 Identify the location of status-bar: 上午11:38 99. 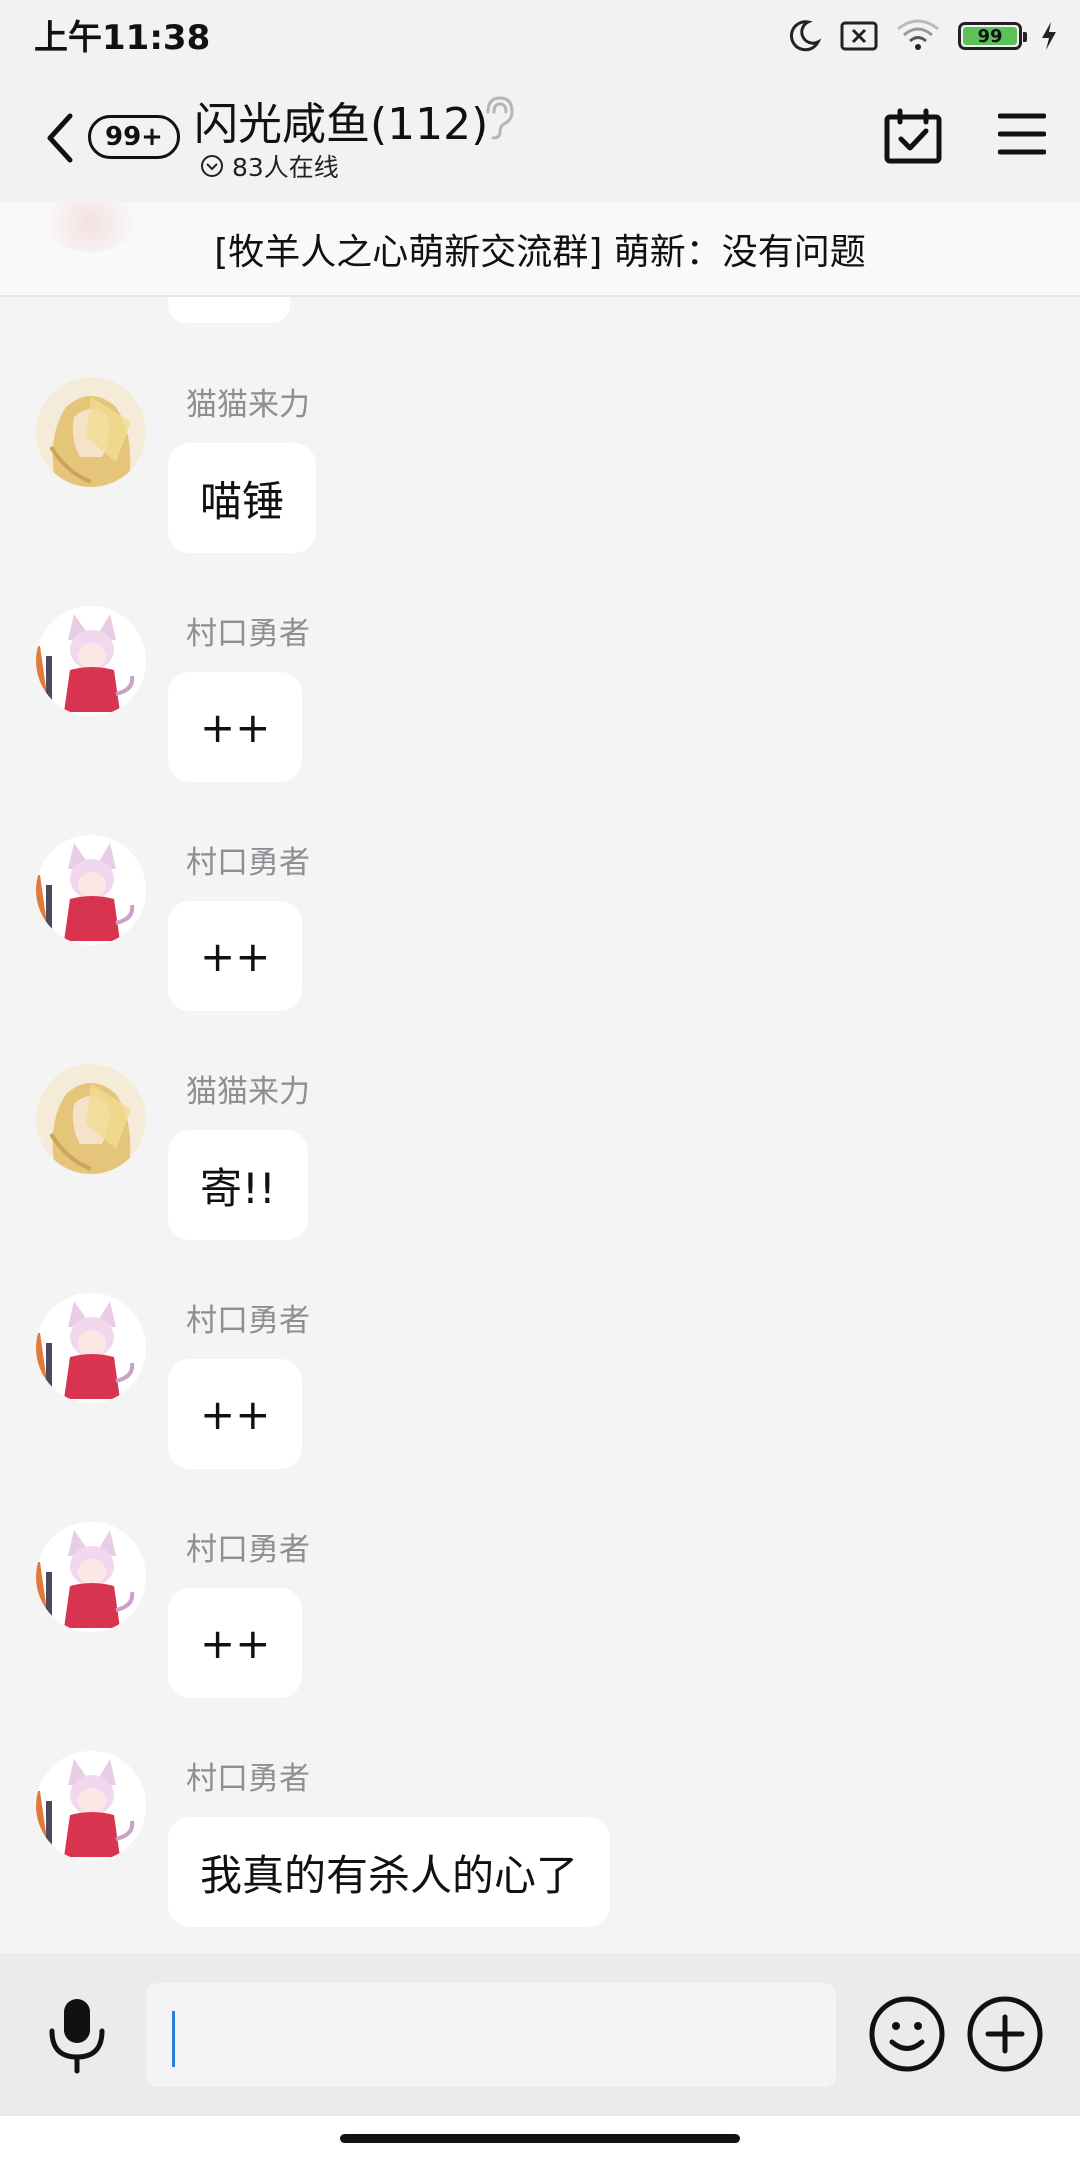
(540, 35).